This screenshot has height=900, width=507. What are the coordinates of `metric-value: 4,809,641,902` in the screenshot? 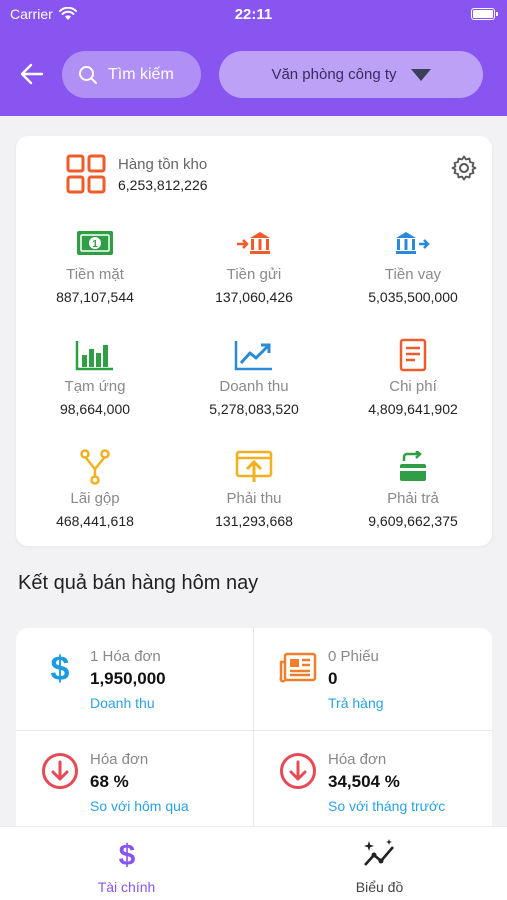 It's located at (413, 409).